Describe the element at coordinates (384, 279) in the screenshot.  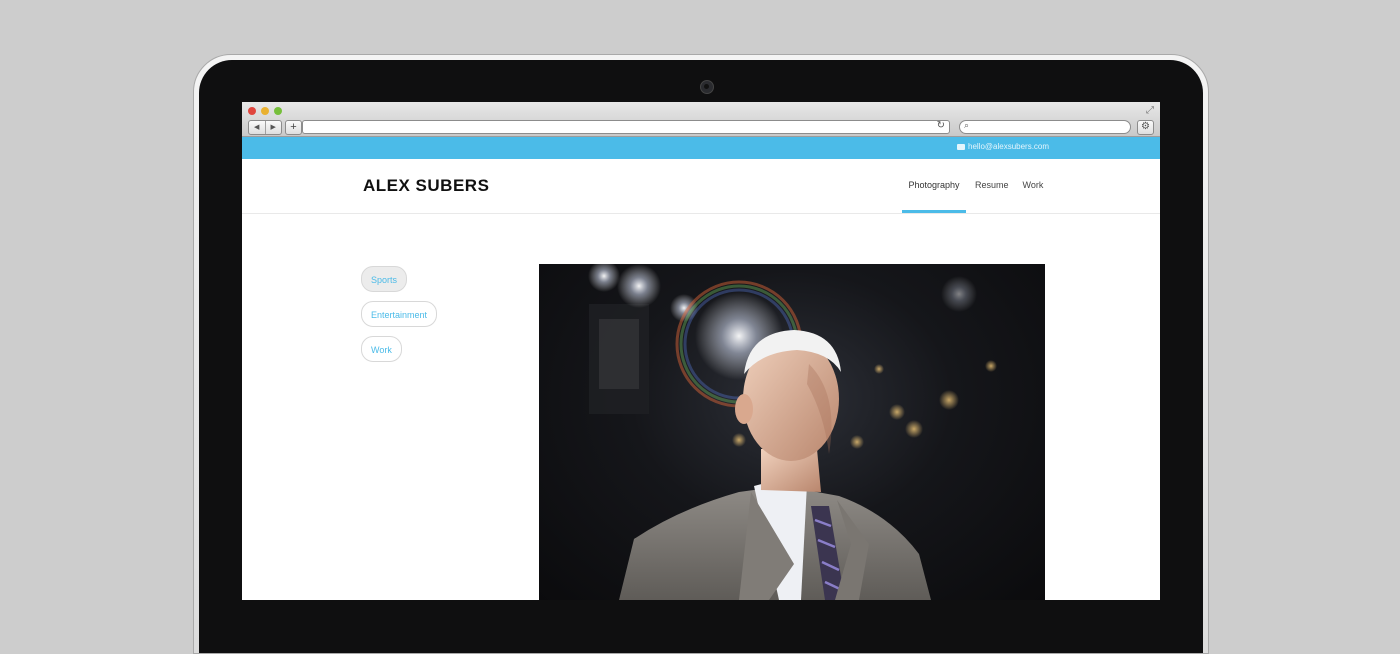
I see `category-sports: Sports` at that location.